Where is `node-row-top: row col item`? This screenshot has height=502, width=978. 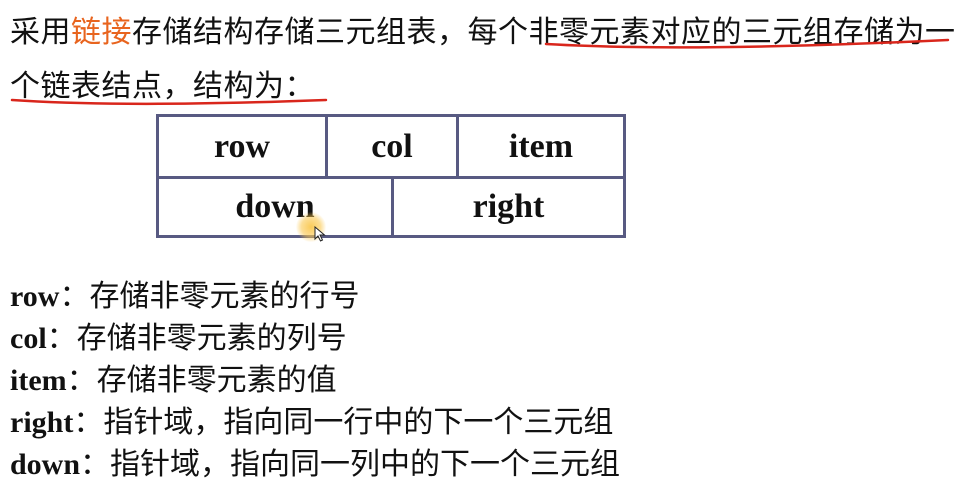
node-row-top: row col item is located at coordinates (391, 148).